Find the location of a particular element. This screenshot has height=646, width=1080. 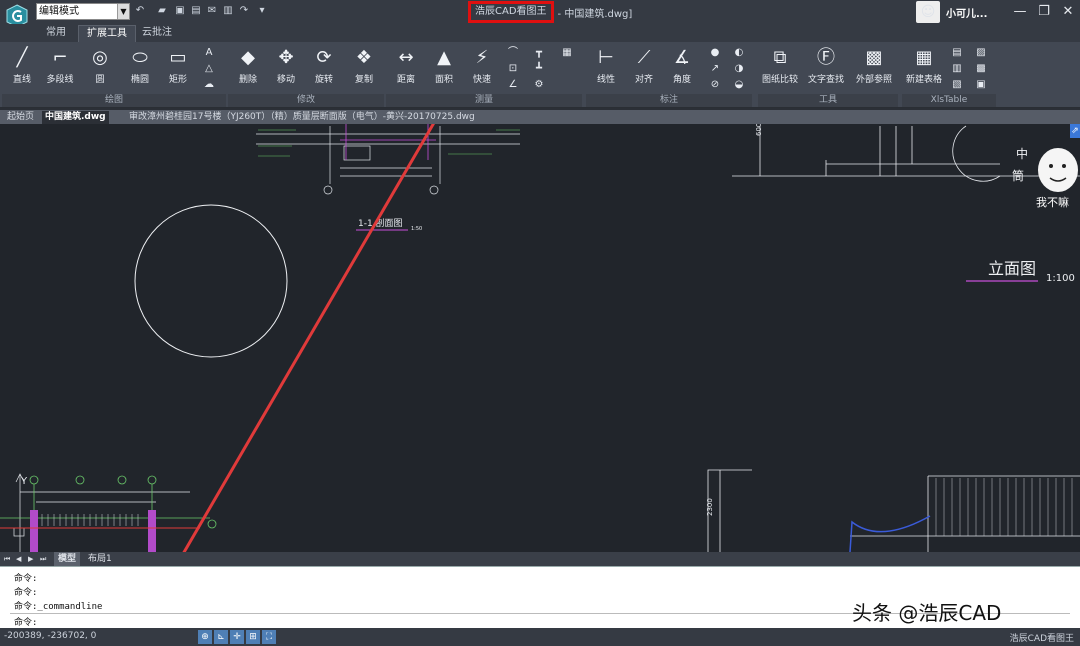

tab-china-building: 中国建筑.dwg is located at coordinates (75, 117).